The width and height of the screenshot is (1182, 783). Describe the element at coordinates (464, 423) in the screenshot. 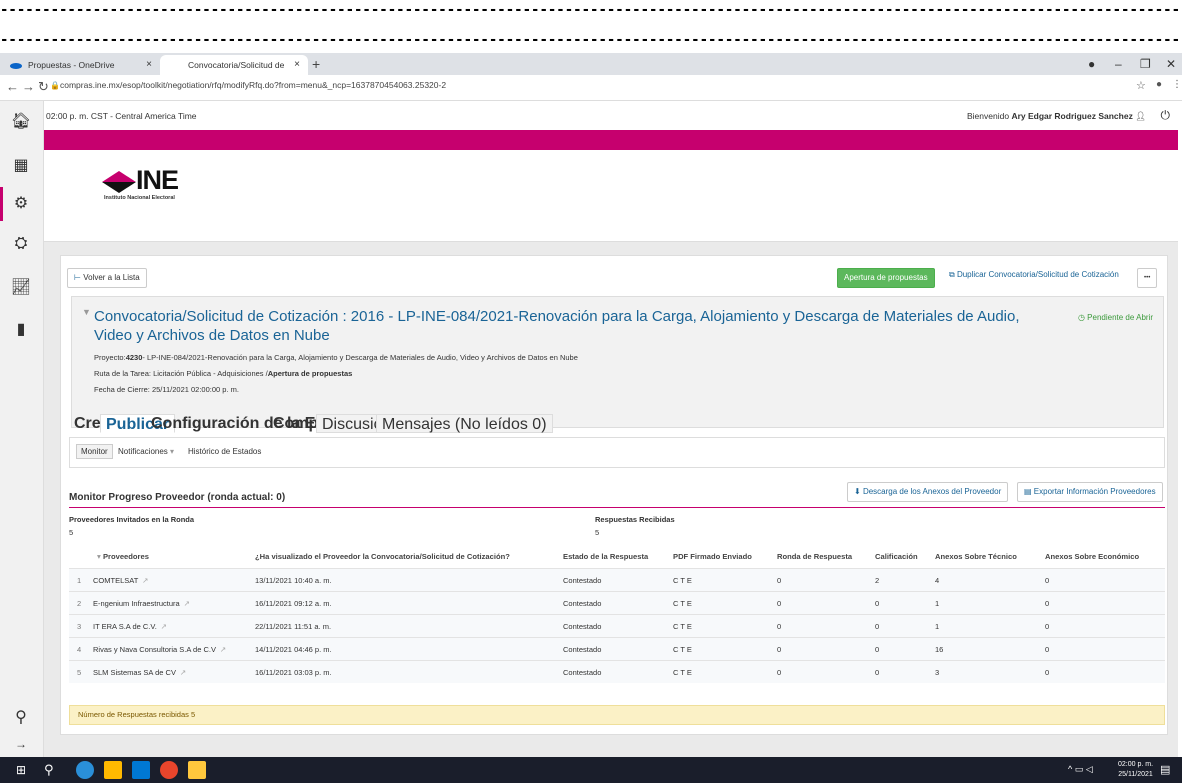

I see `tab-mensajes: Mensajes (No leídos 0)` at that location.